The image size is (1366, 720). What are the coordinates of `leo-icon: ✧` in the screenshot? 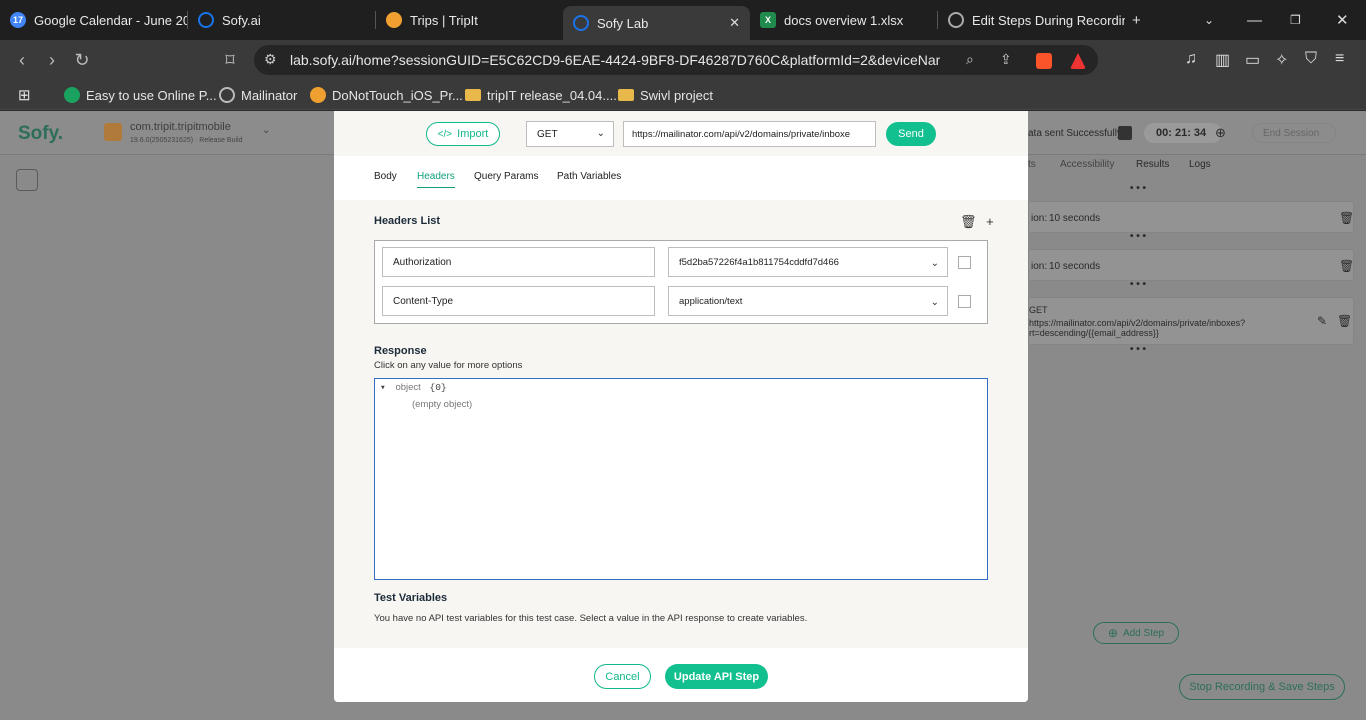 It's located at (1281, 60).